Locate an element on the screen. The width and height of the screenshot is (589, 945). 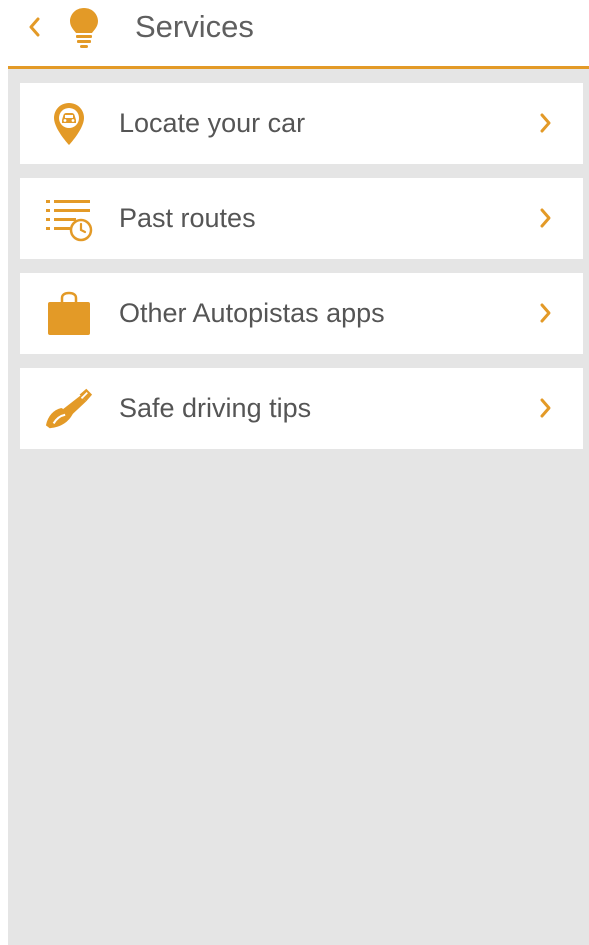
route-history-icon is located at coordinates (69, 219).